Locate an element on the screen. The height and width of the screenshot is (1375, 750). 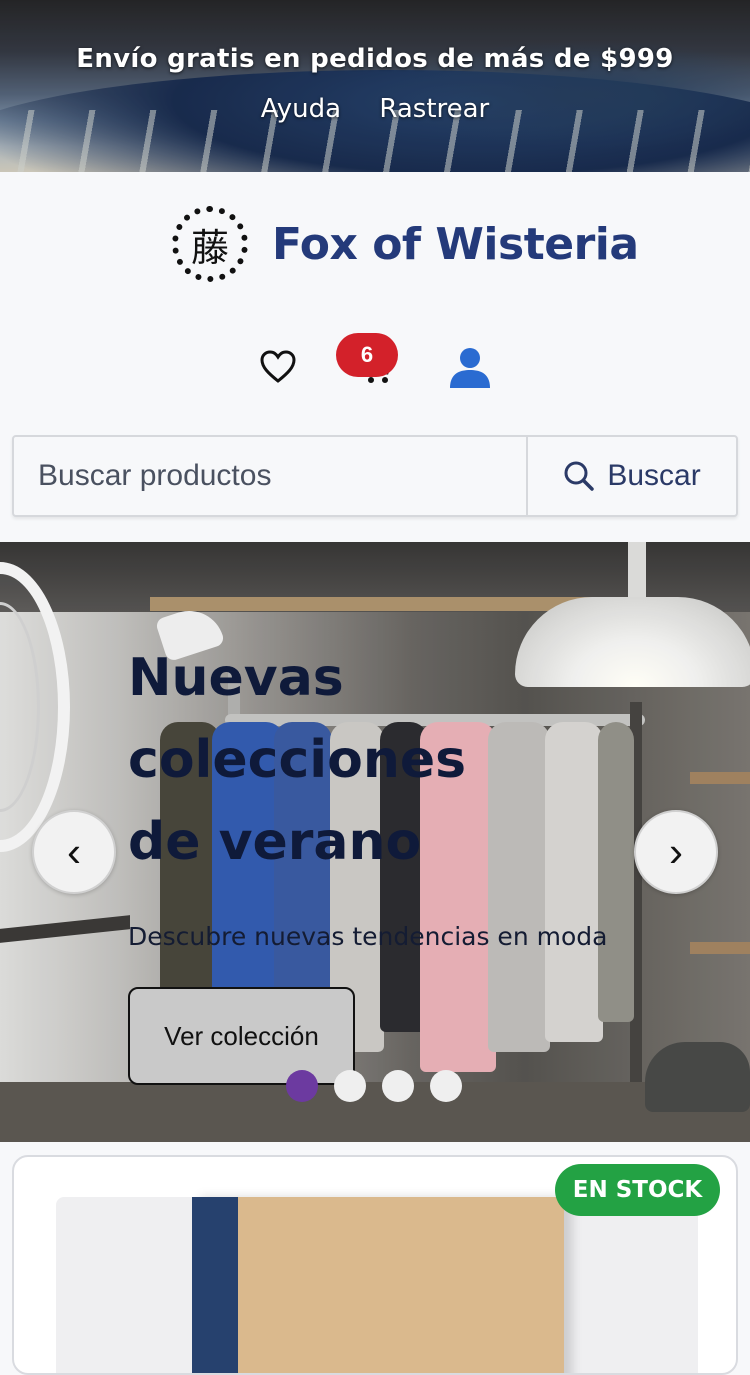
search-button-label: Buscar is located at coordinates (654, 475).